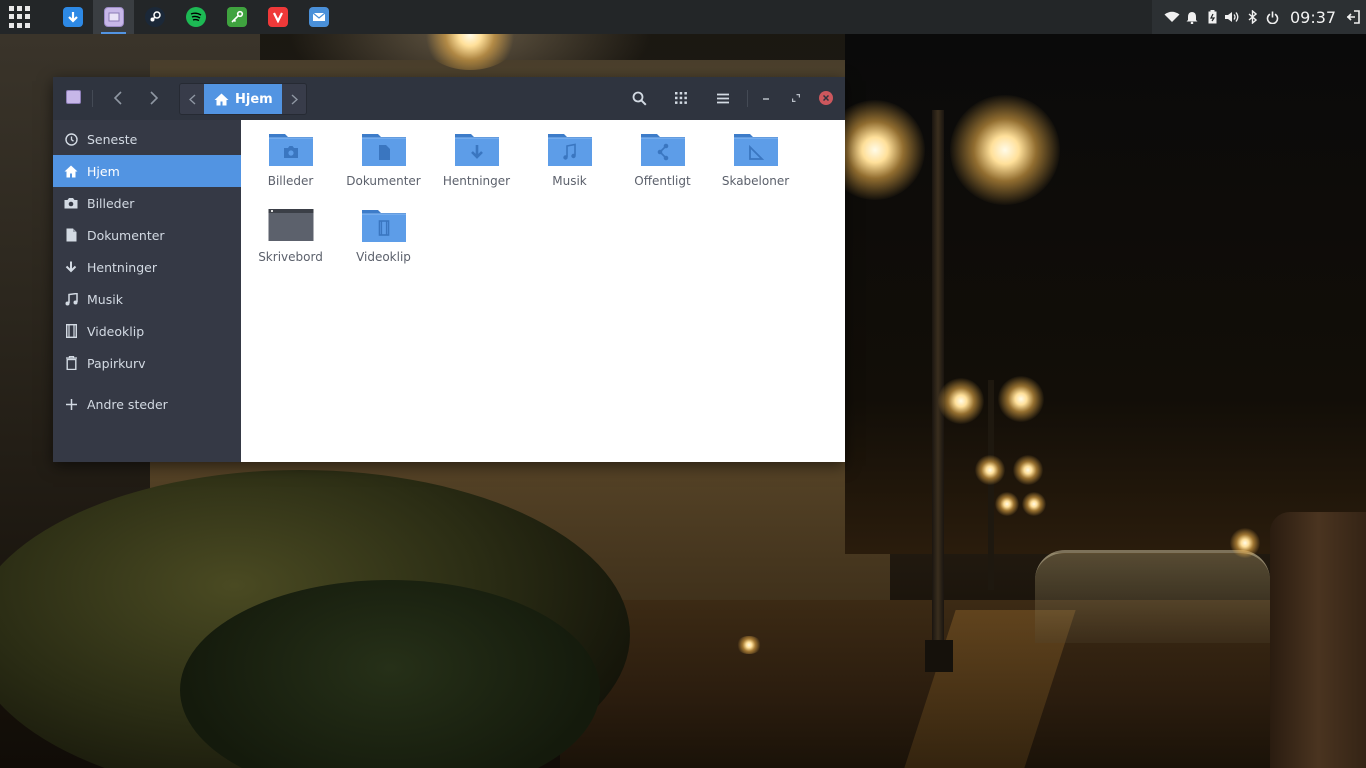 This screenshot has height=768, width=1366. What do you see at coordinates (383, 226) in the screenshot?
I see `folder-videos-icon` at bounding box center [383, 226].